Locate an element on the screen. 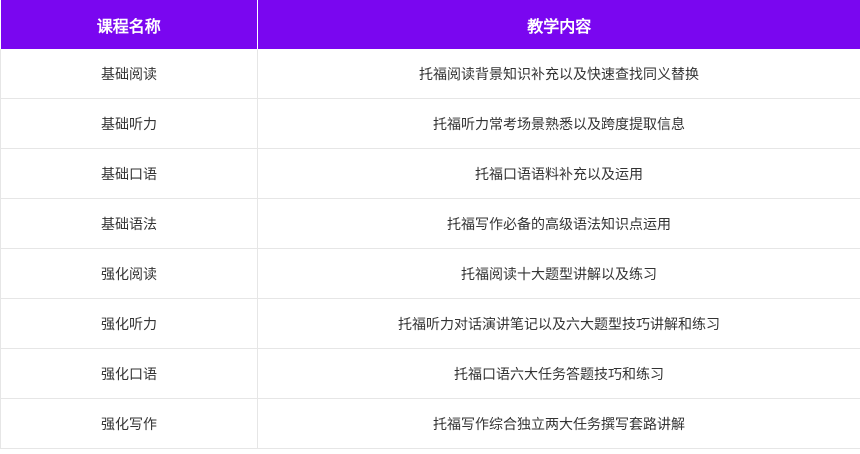 The width and height of the screenshot is (860, 454). header-row: 课程名称 教学内容 is located at coordinates (430, 24).